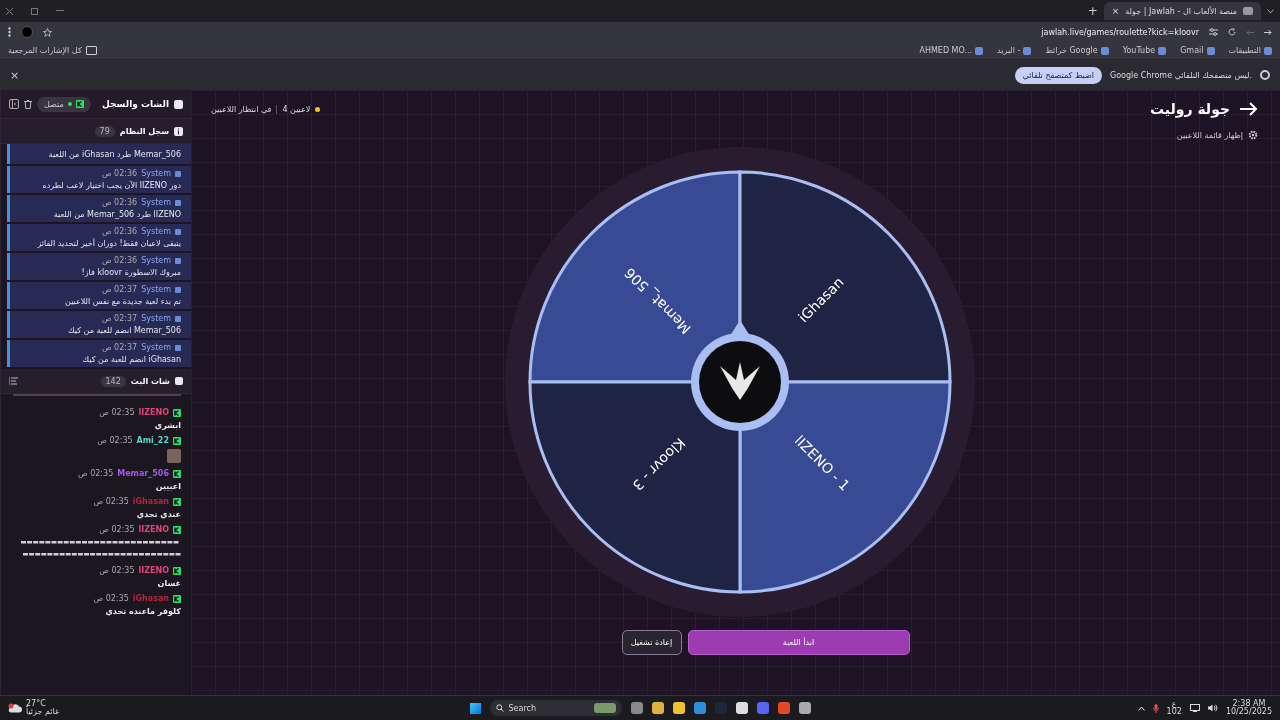 The width and height of the screenshot is (1280, 720). What do you see at coordinates (54, 104) in the screenshot?
I see `status-label: متصل` at bounding box center [54, 104].